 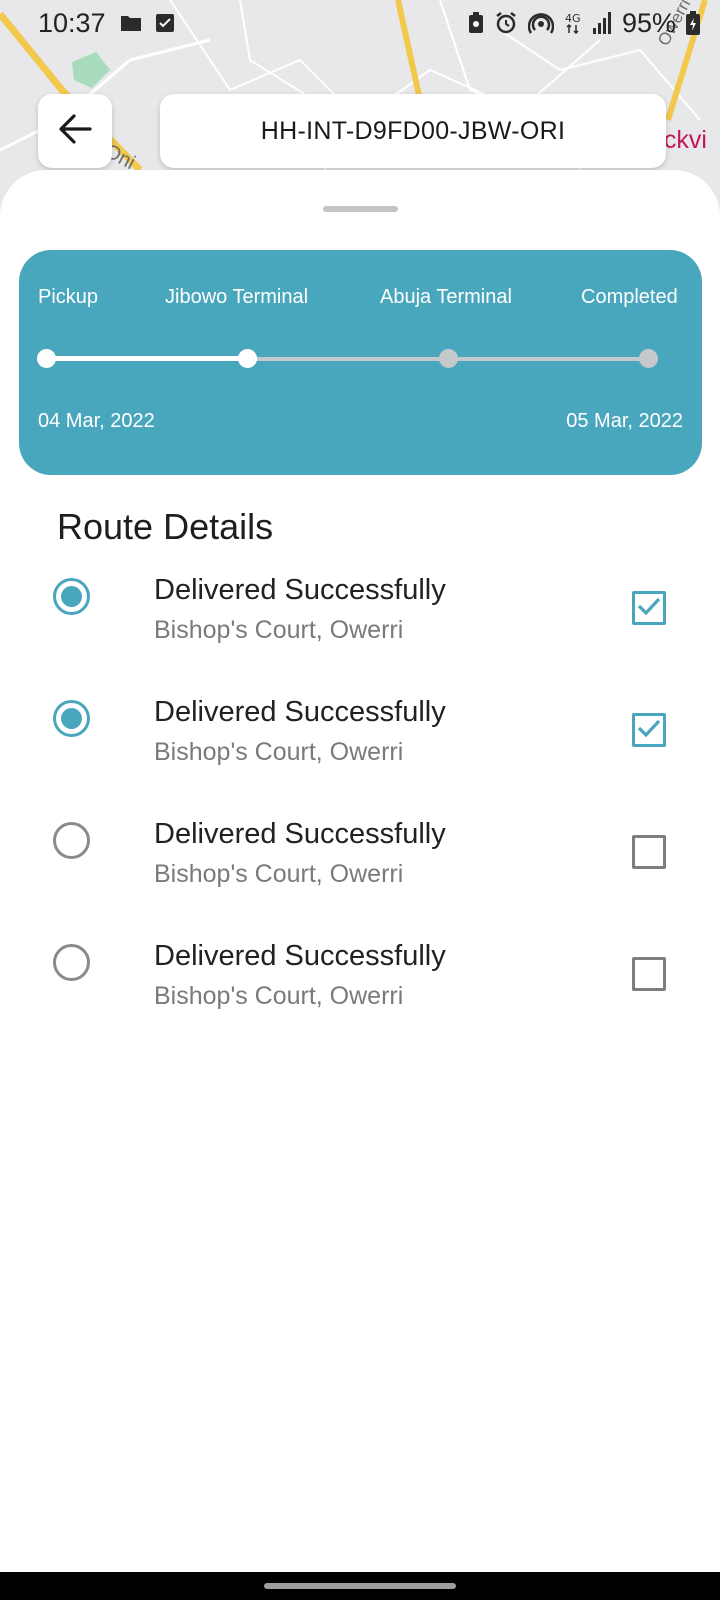 I want to click on status-bar-left: 10:37, so click(x=106, y=23).